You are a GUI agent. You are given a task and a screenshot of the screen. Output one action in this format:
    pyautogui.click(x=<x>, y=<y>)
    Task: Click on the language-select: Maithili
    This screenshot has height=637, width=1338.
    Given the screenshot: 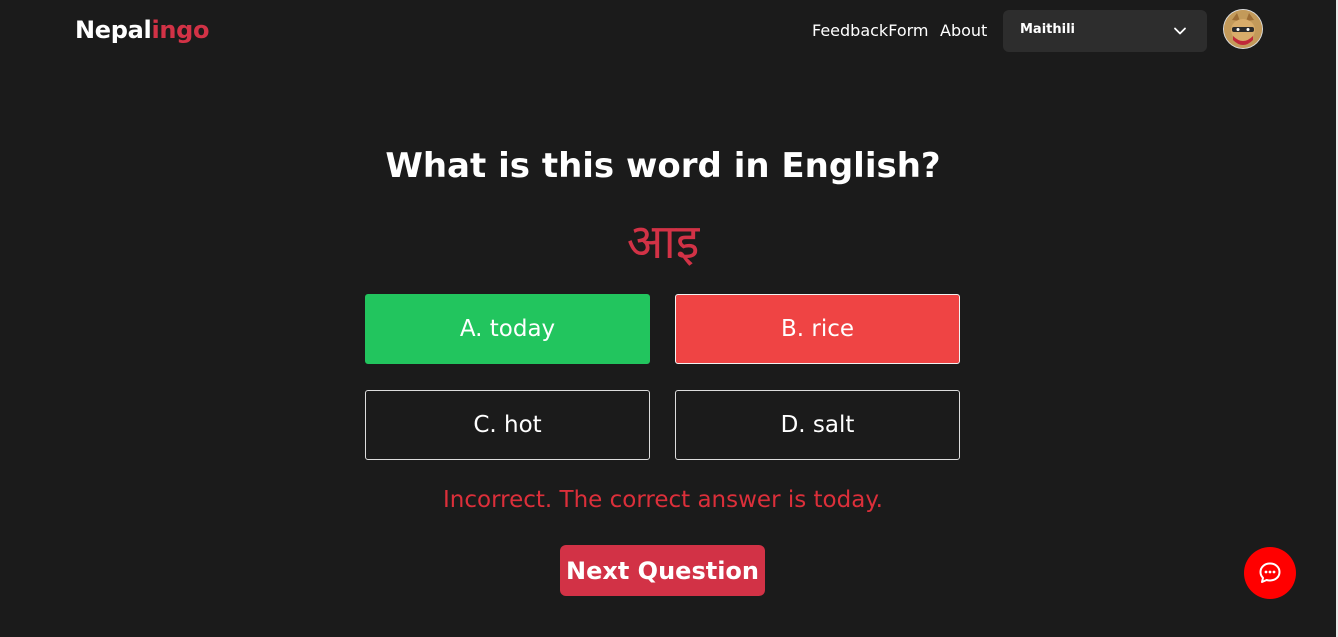 What is the action you would take?
    pyautogui.click(x=1105, y=31)
    